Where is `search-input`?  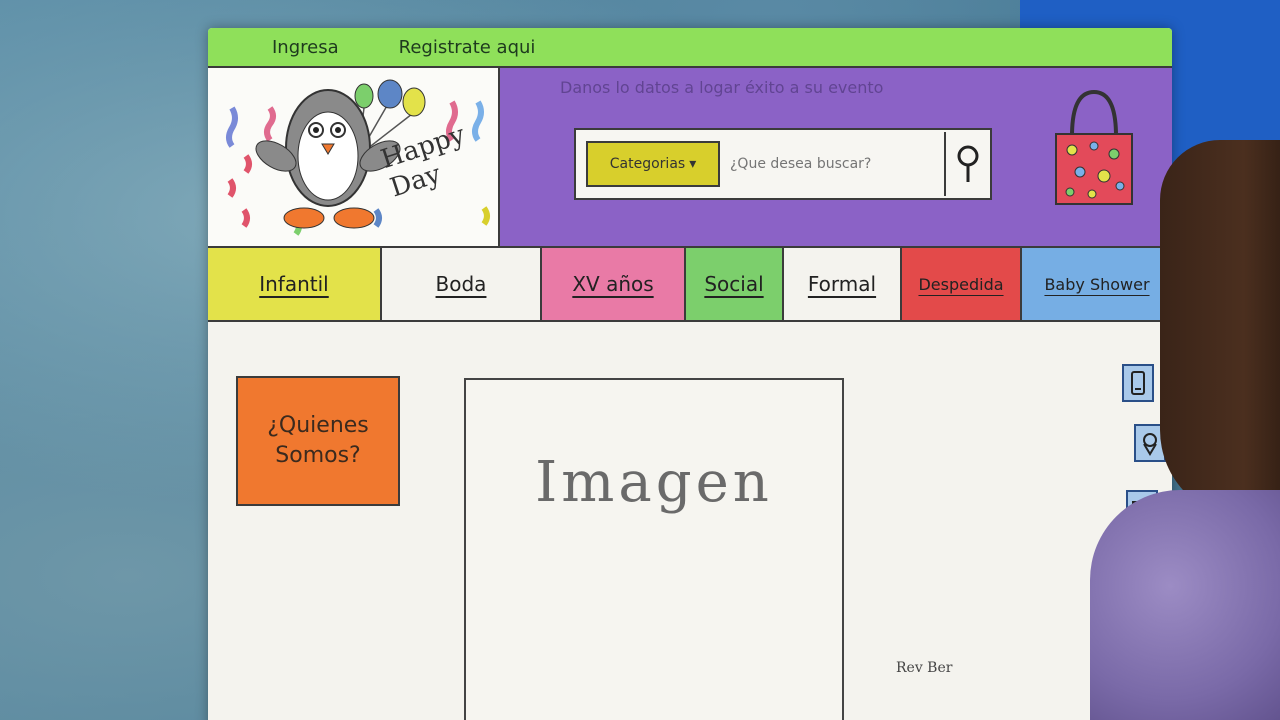 search-input is located at coordinates (832, 164).